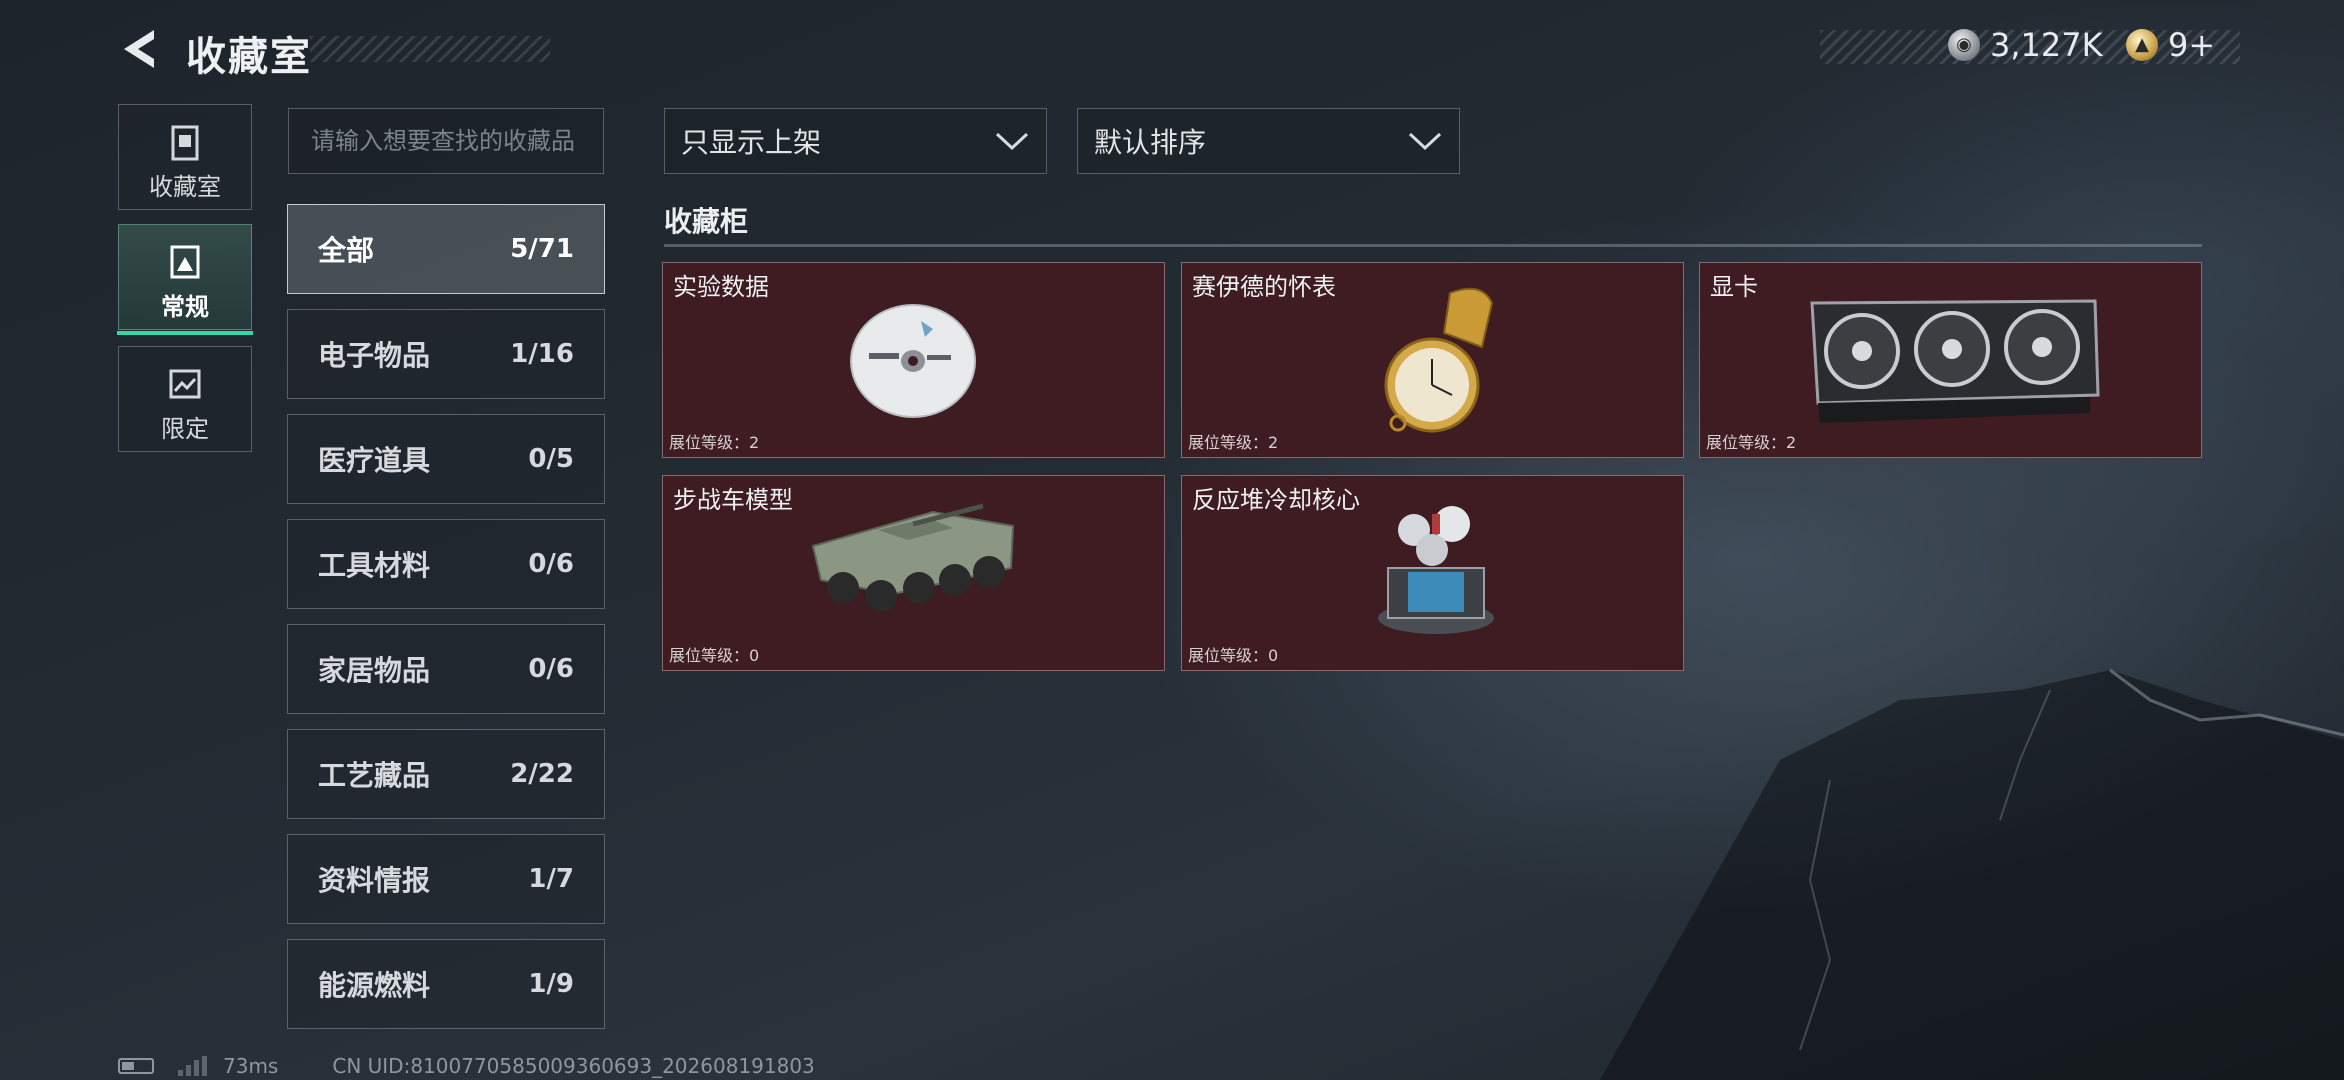 The image size is (2344, 1080). I want to click on title-decoration, so click(430, 49).